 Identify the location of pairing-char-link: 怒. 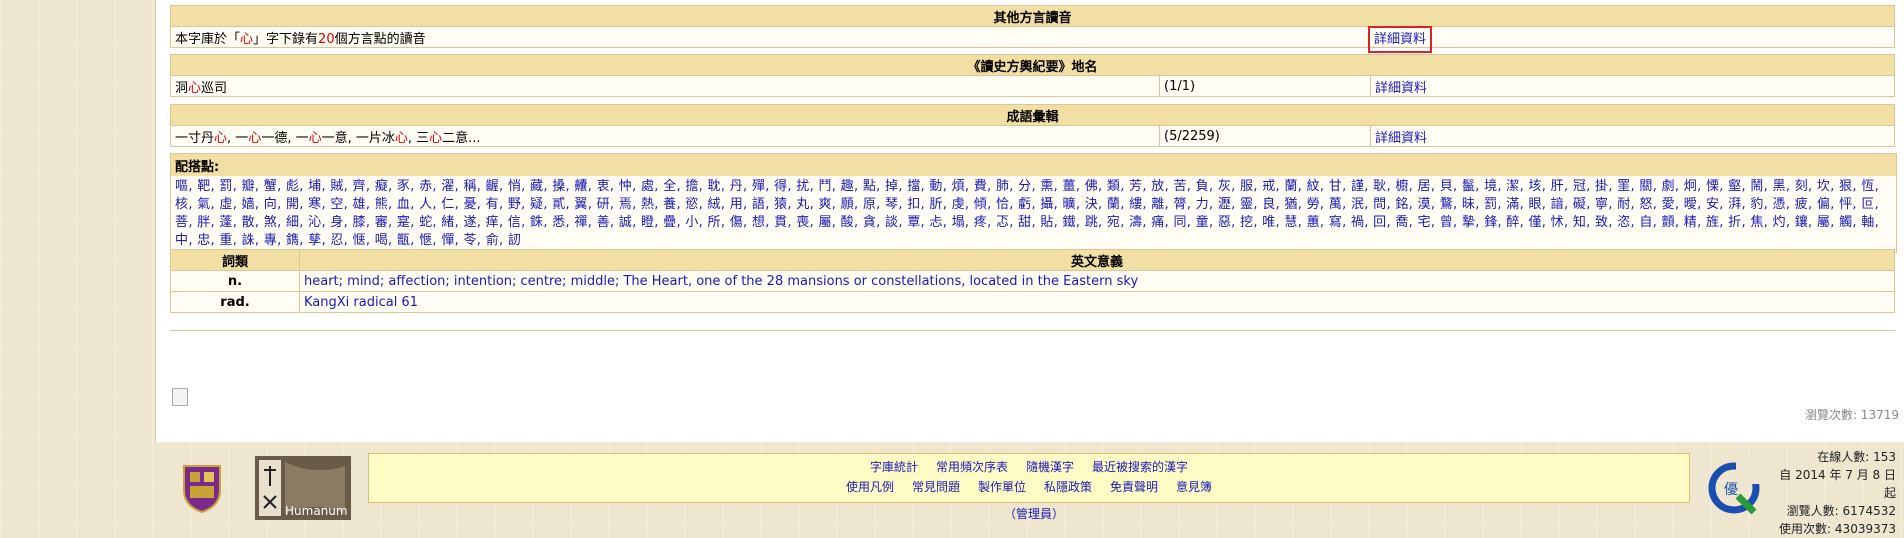
(1645, 204).